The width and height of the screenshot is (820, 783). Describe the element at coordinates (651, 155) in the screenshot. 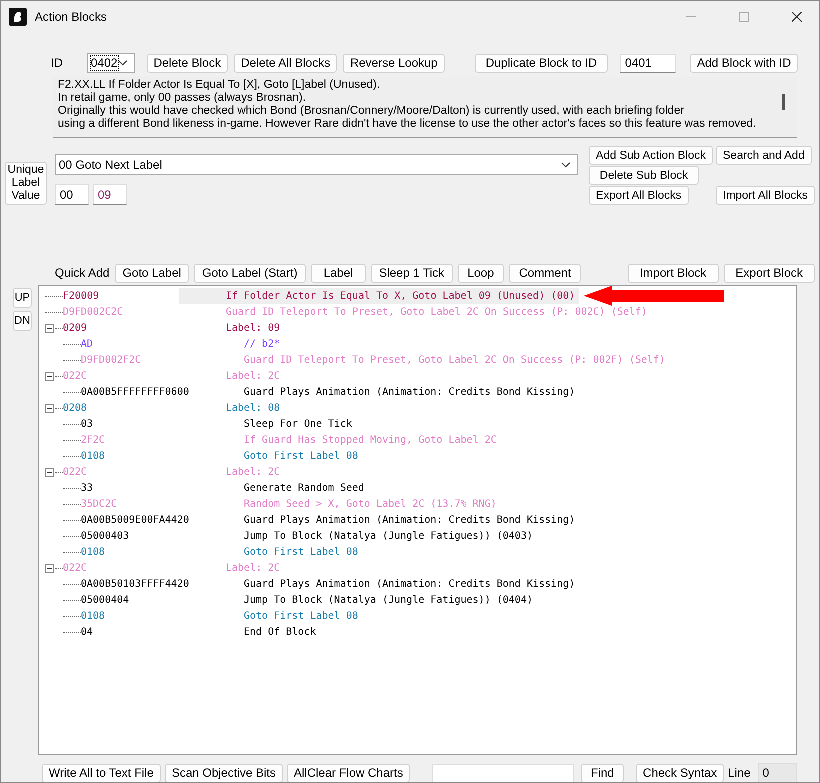

I see `add-sub-action-block-button: Add Sub Action Block` at that location.